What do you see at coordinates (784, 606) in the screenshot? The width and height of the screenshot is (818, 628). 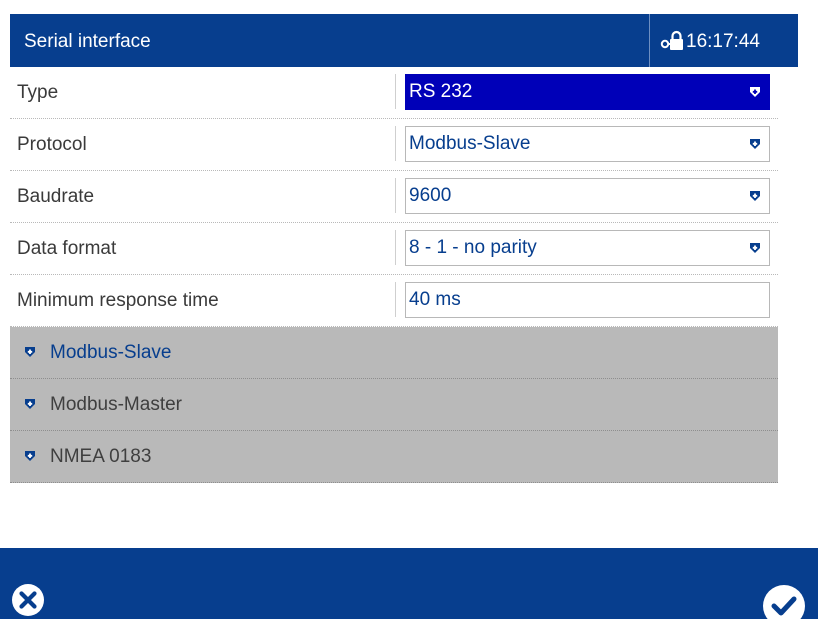 I see `confirm-icon` at bounding box center [784, 606].